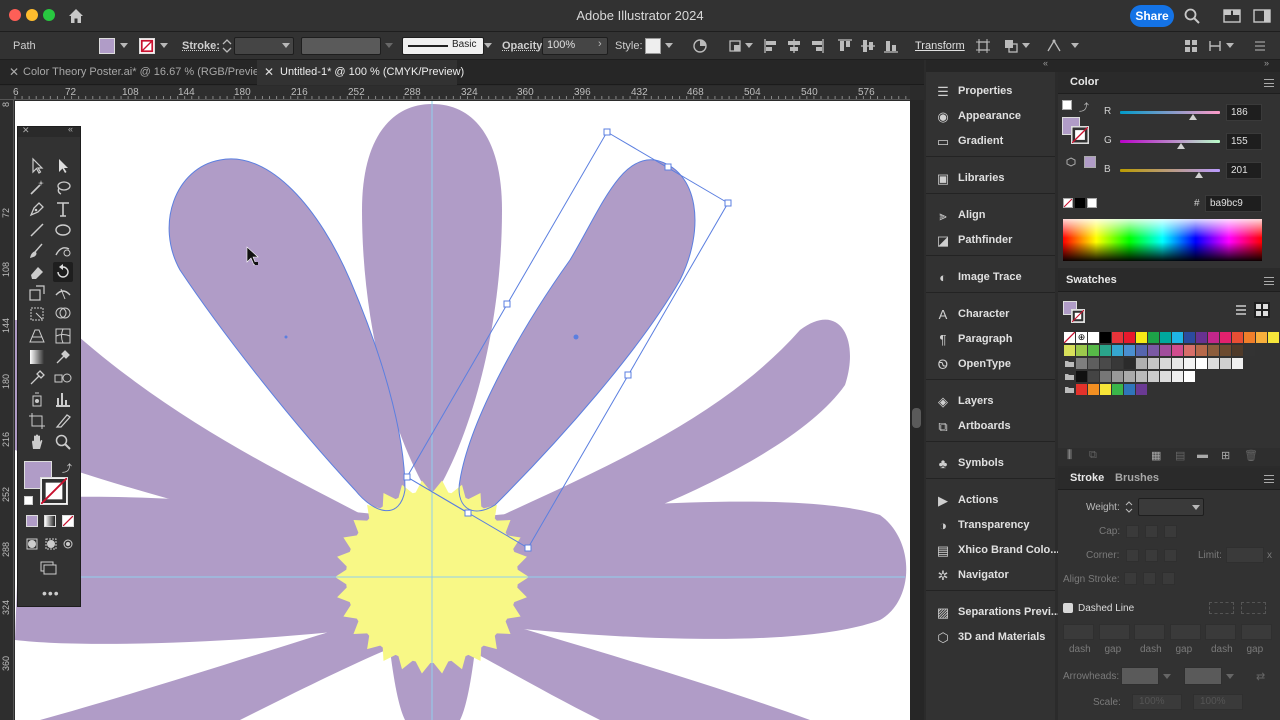 The height and width of the screenshot is (720, 1280). I want to click on end-arrowhead-chevron-icon, so click(1230, 676).